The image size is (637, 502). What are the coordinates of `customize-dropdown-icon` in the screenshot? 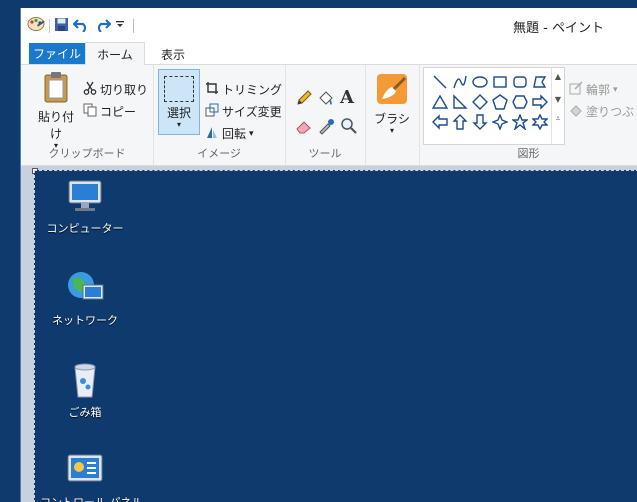 It's located at (120, 25).